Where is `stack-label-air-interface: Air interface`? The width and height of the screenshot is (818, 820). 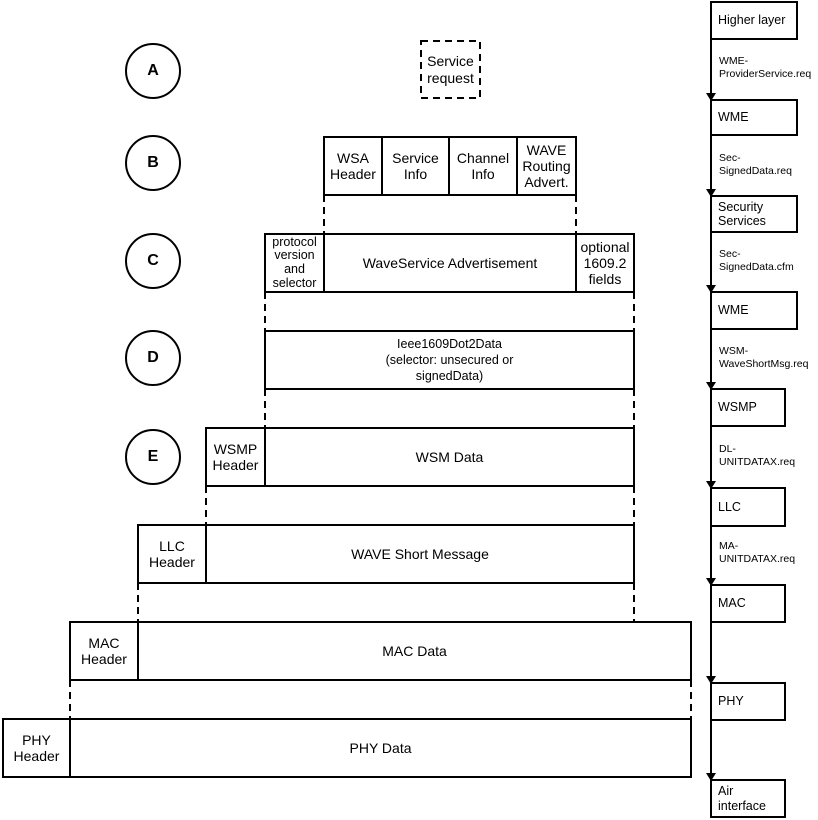
stack-label-air-interface: Air interface is located at coordinates (742, 798).